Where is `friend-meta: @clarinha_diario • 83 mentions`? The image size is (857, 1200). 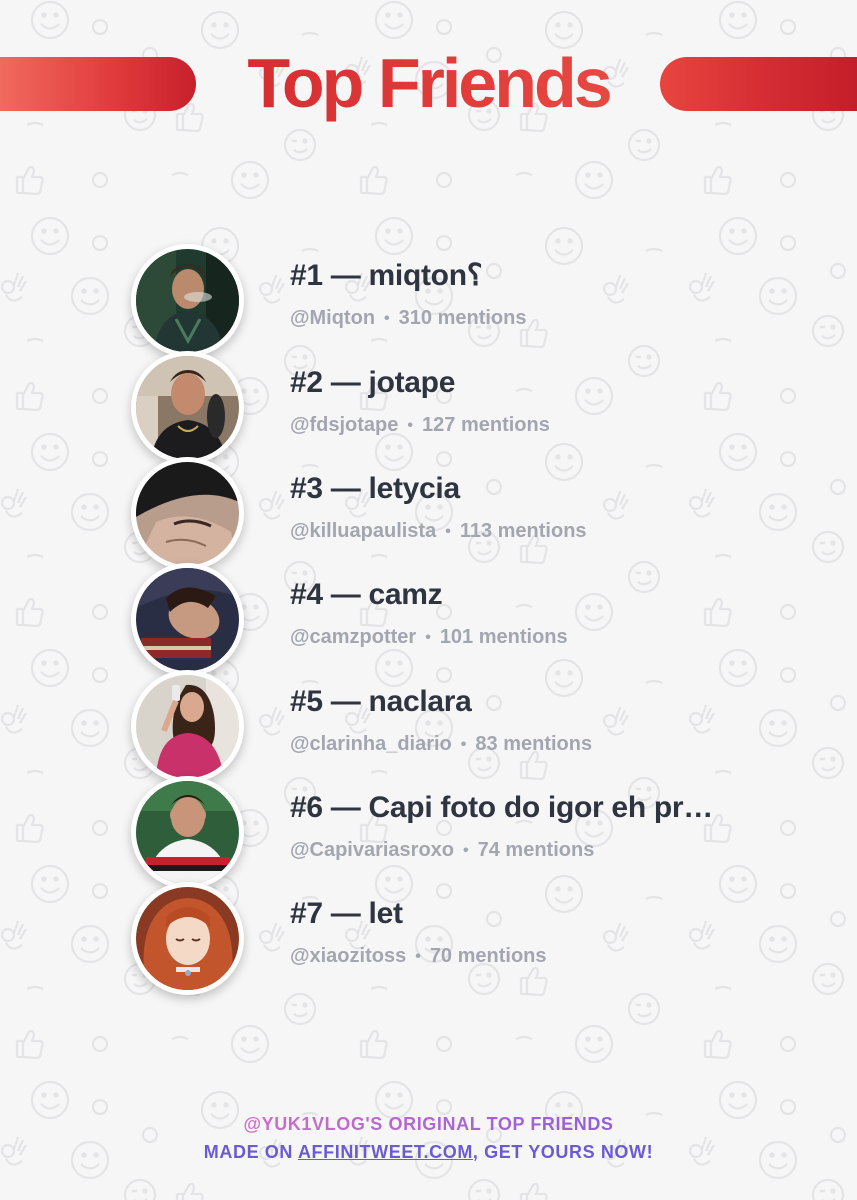 friend-meta: @clarinha_diario • 83 mentions is located at coordinates (550, 744).